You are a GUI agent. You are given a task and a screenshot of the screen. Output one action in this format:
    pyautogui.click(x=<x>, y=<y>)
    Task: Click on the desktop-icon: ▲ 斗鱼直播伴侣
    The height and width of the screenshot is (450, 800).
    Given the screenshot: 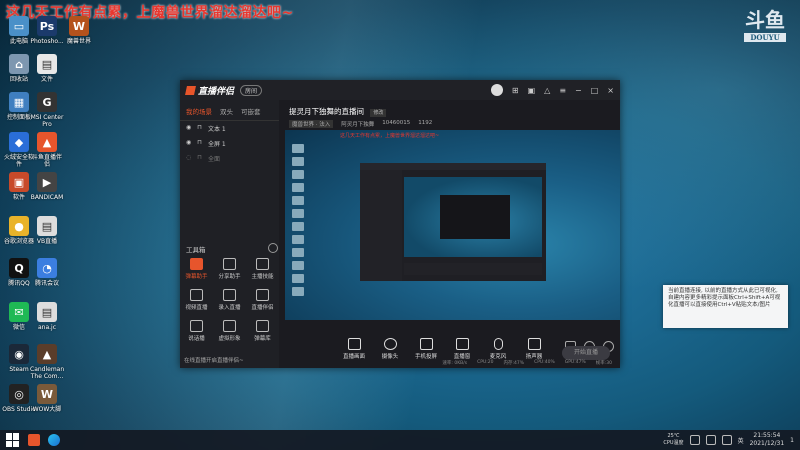 What is the action you would take?
    pyautogui.click(x=47, y=150)
    